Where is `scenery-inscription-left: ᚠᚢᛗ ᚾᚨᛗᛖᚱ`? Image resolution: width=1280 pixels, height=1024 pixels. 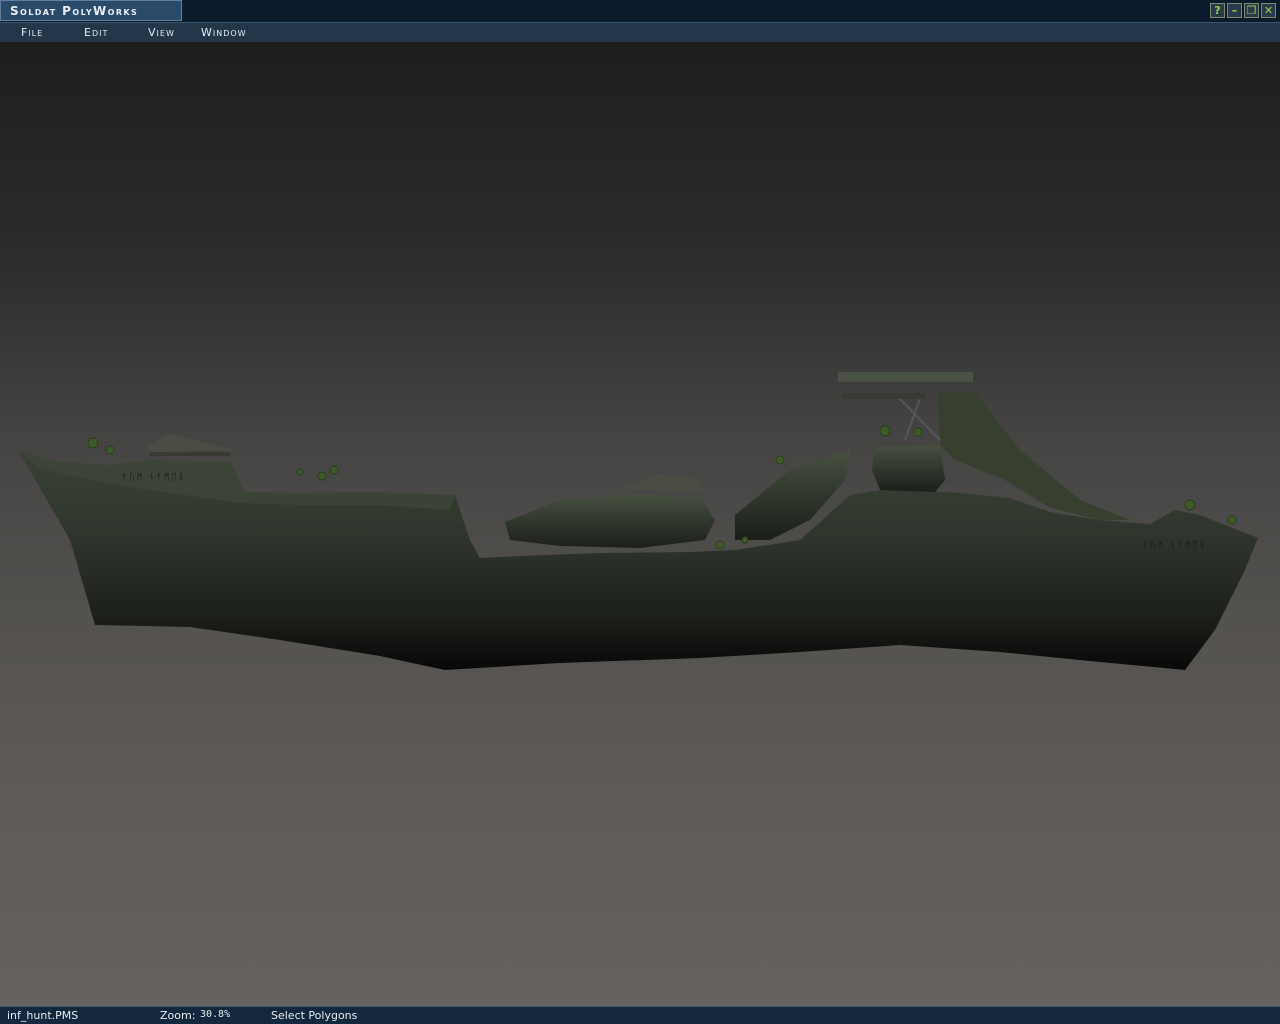 scenery-inscription-left: ᚠᚢᛗ ᚾᚨᛗᛖᚱ is located at coordinates (154, 477).